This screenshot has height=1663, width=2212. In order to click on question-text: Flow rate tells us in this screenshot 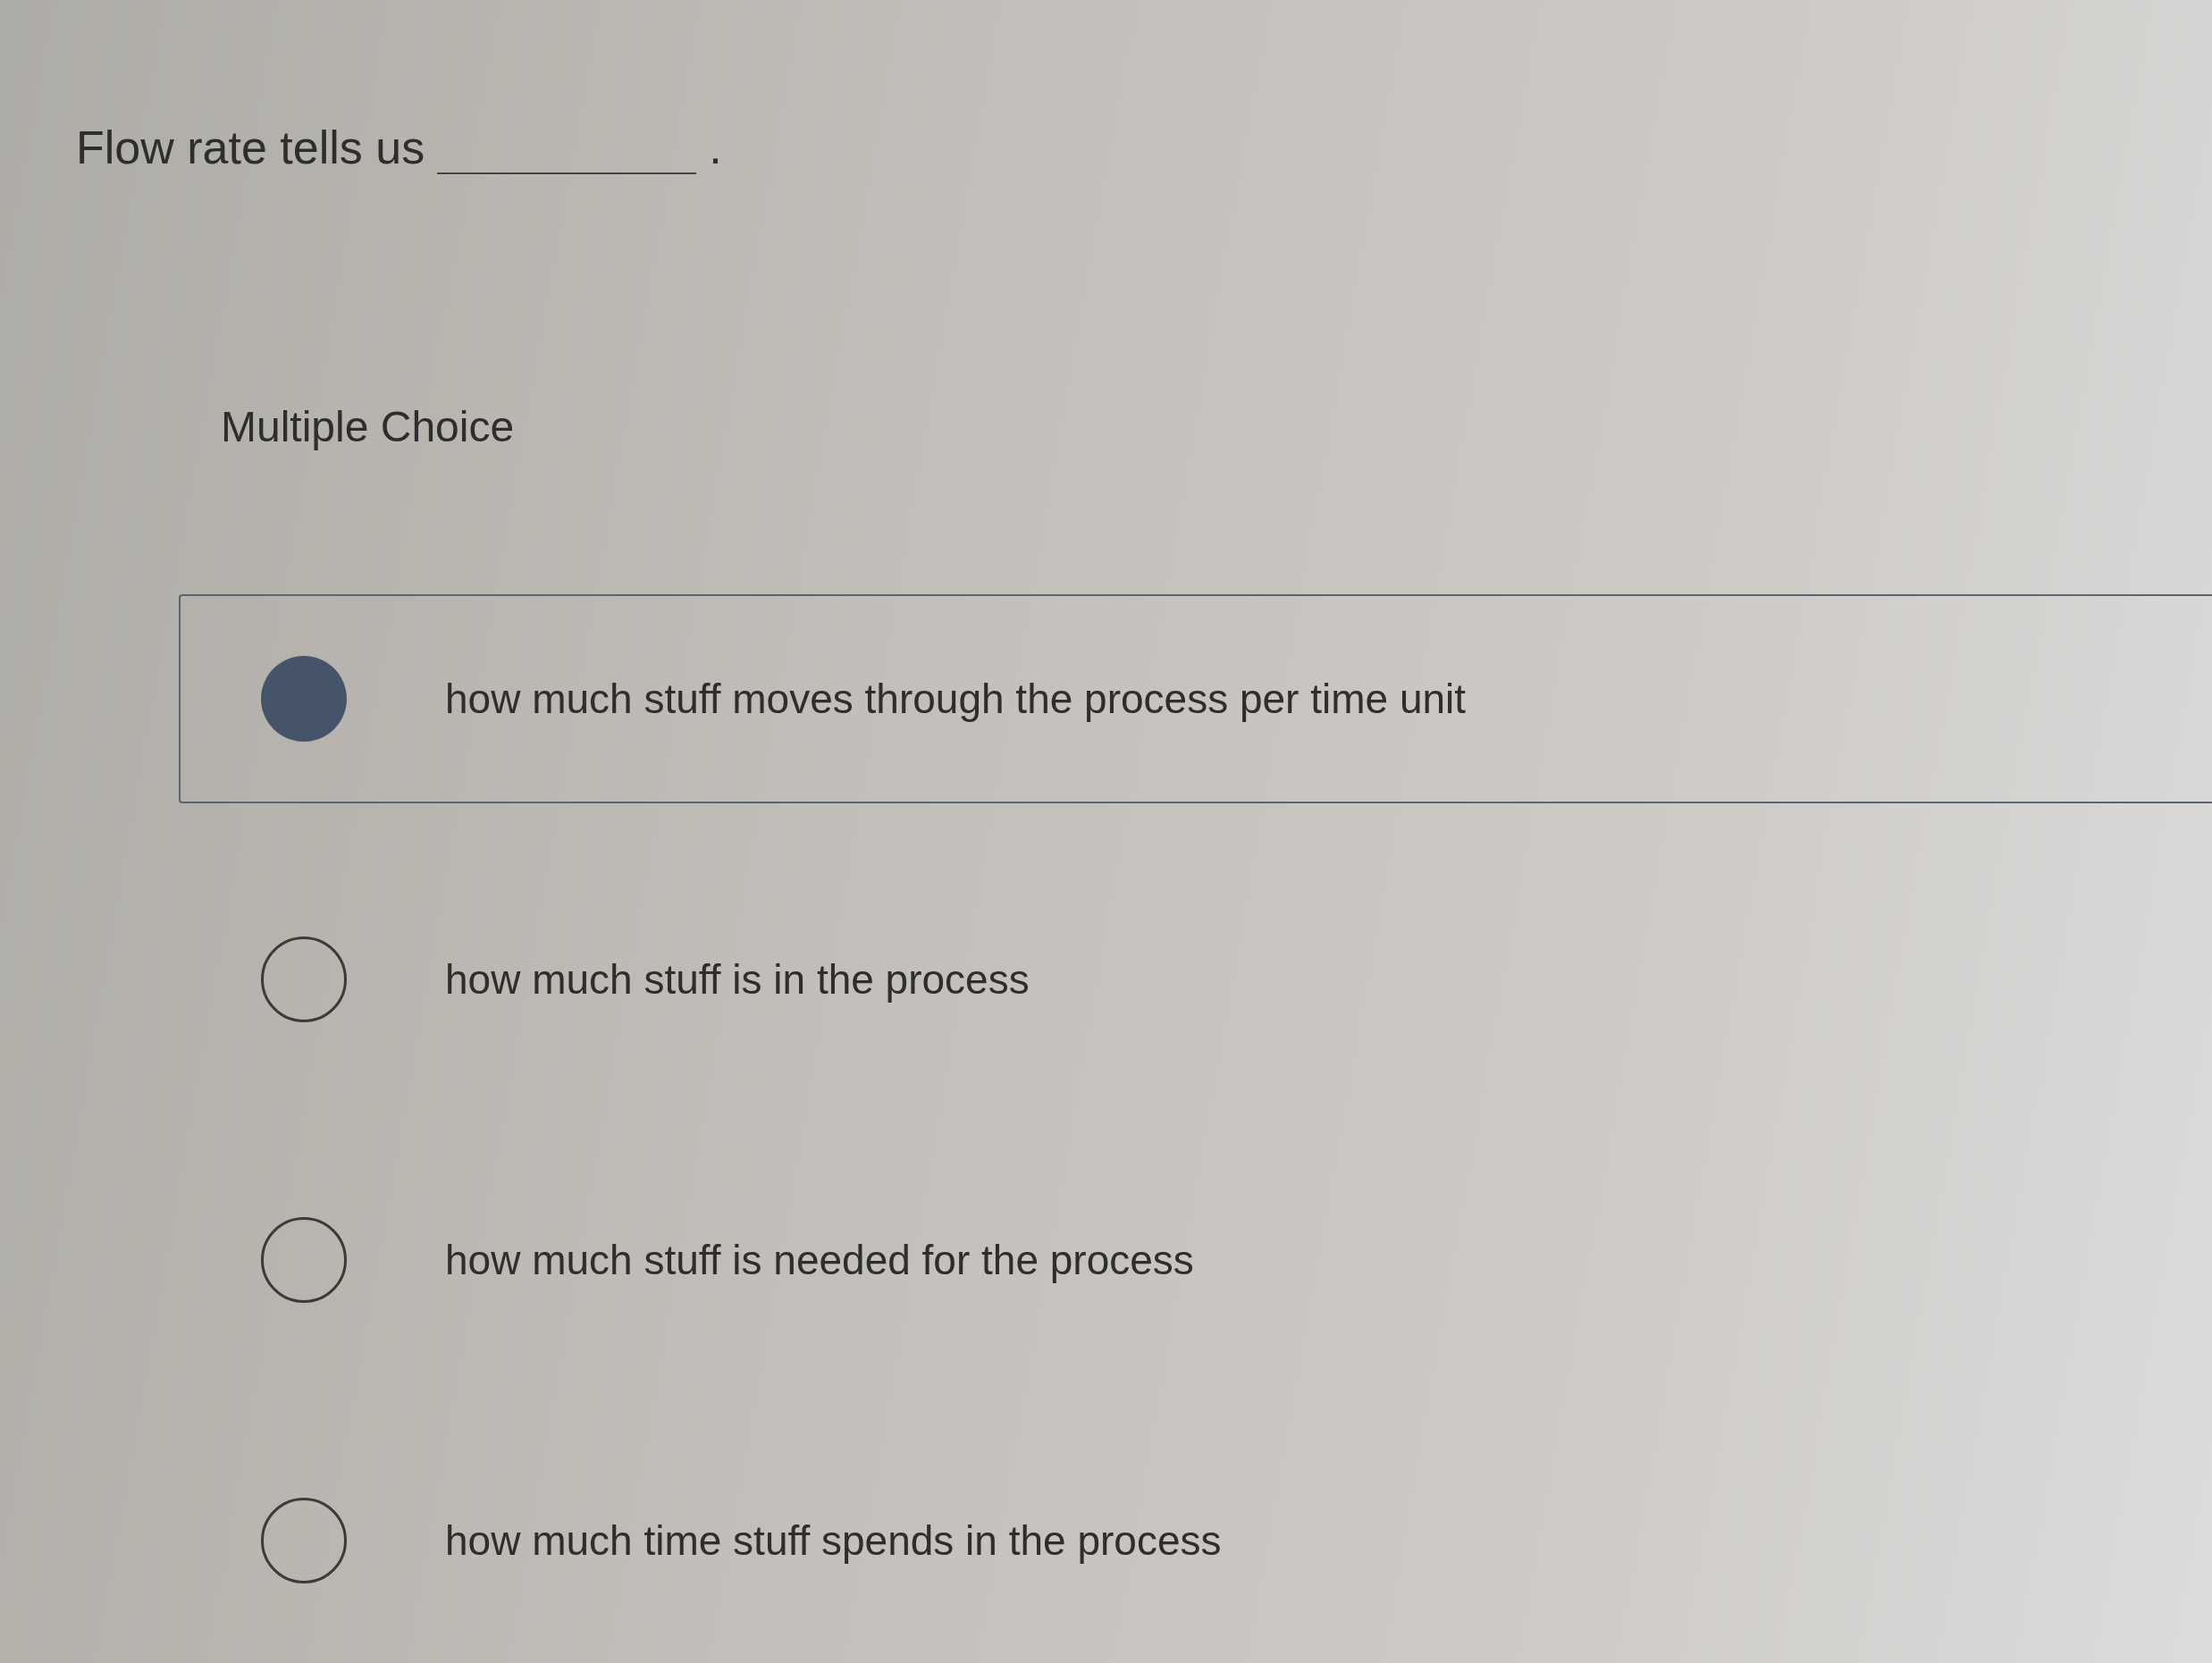, I will do `click(250, 148)`.